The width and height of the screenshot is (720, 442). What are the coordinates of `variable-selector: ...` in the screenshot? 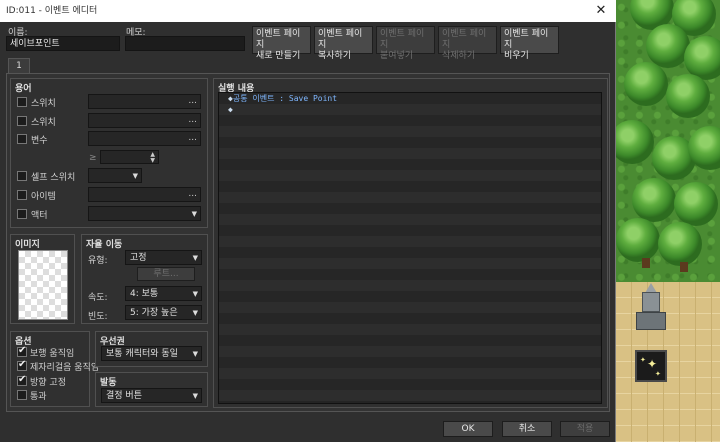 It's located at (144, 138).